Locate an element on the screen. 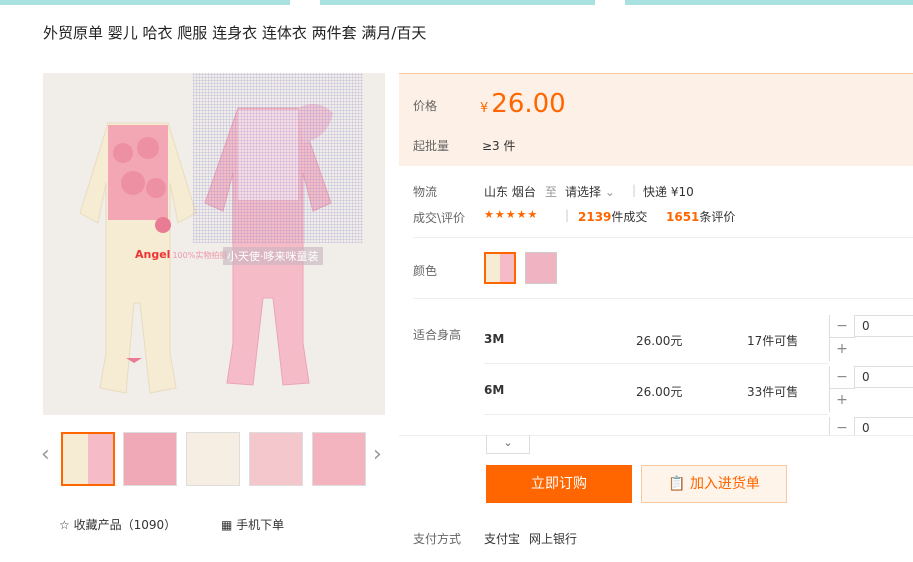 This screenshot has width=913, height=562. to-text: 至 is located at coordinates (551, 192).